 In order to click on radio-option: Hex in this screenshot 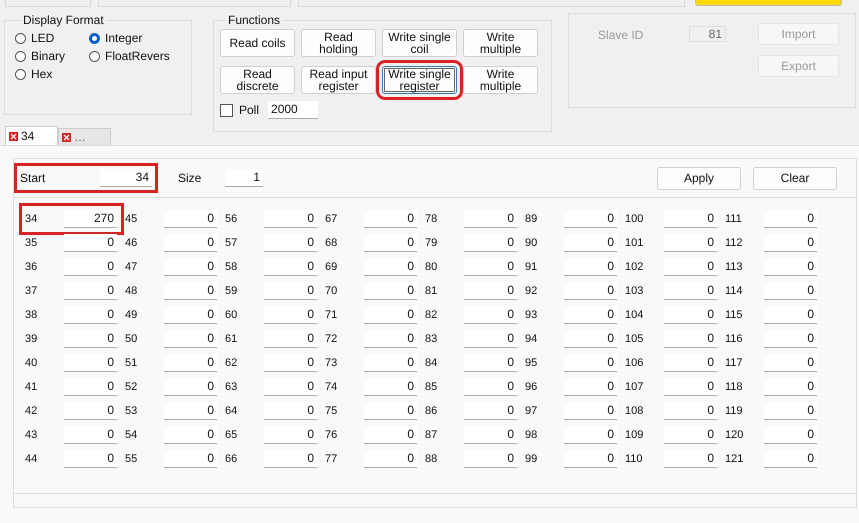, I will do `click(52, 74)`.